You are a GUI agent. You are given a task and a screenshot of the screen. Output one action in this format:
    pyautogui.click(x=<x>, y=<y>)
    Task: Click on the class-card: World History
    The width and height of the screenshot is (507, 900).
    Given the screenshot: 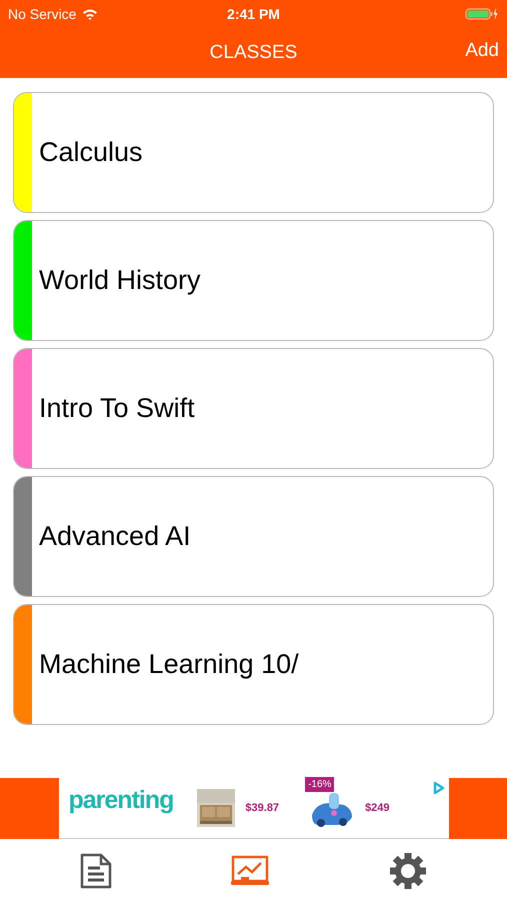 What is the action you would take?
    pyautogui.click(x=253, y=280)
    